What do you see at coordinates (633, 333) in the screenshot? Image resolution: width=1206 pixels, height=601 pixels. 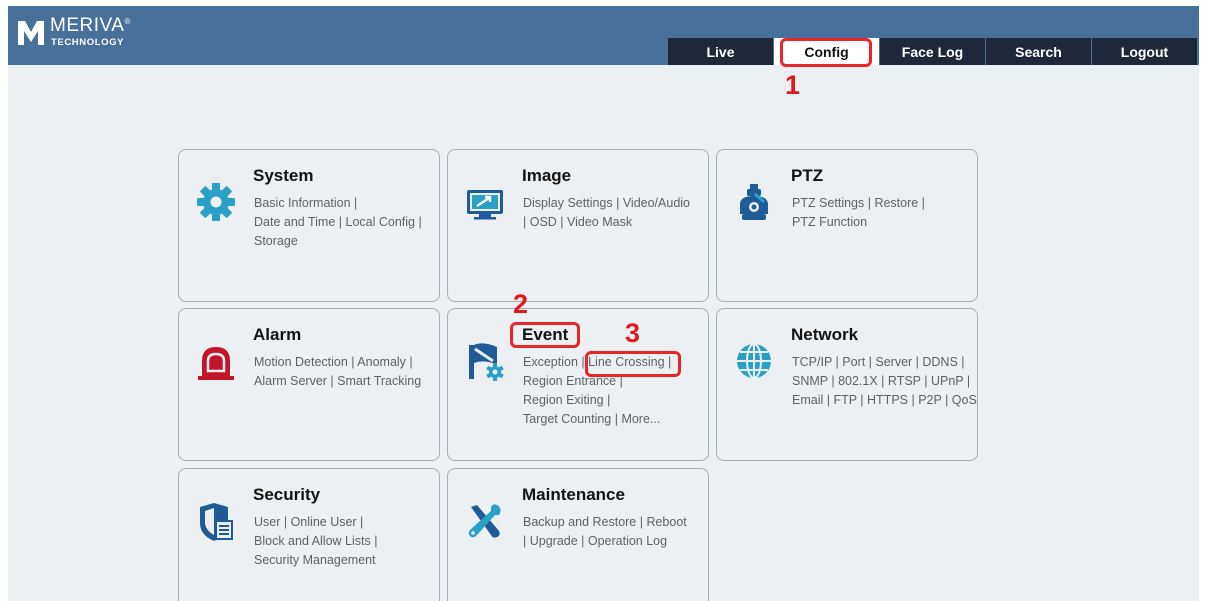 I see `step-number-3: 3` at bounding box center [633, 333].